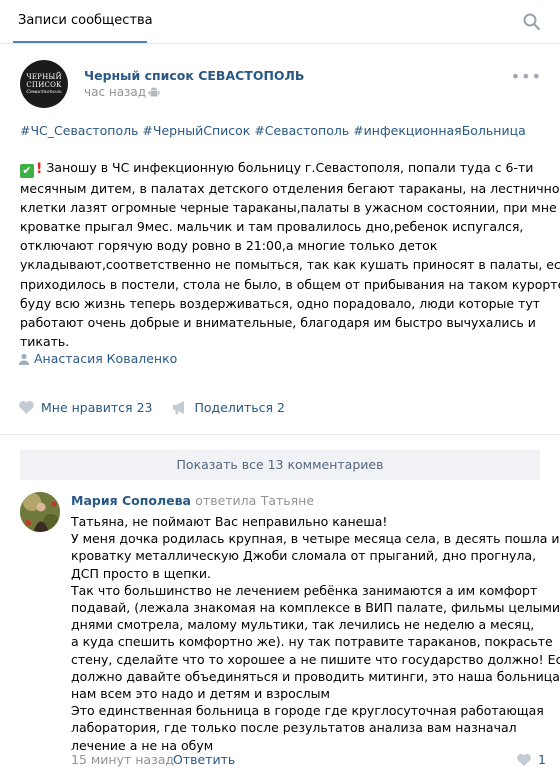 Image resolution: width=560 pixels, height=770 pixels. I want to click on commenter-avatar, so click(40, 512).